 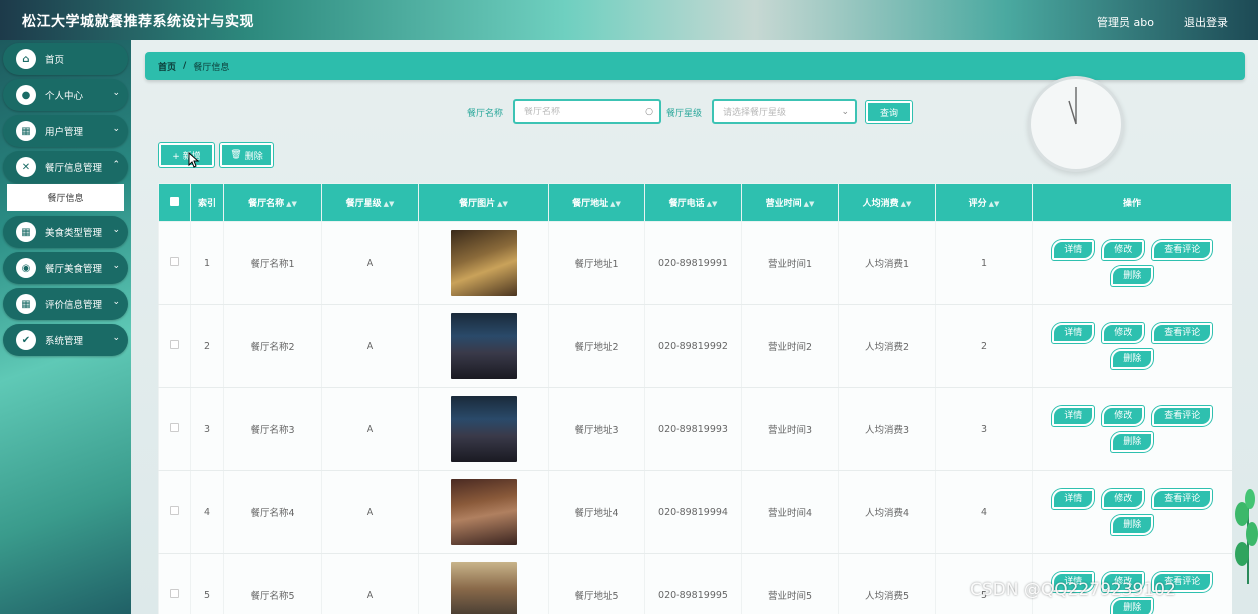 I want to click on sidebar-item-users: ▦ 用户管理 ⌄, so click(x=65, y=131).